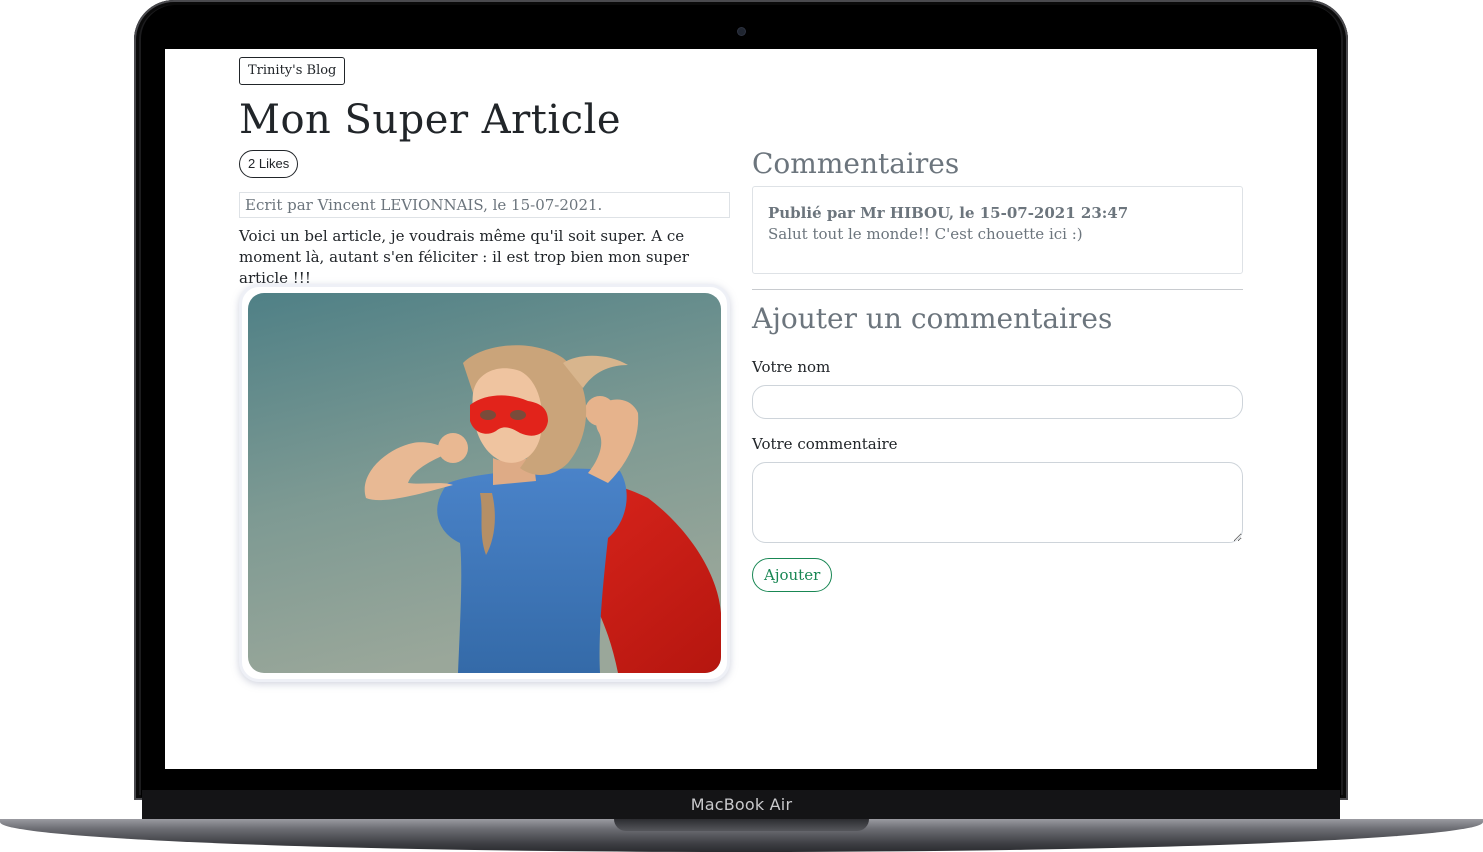 The width and height of the screenshot is (1483, 852). What do you see at coordinates (292, 71) in the screenshot?
I see `navbar-brand-button: Trinity's Blog` at bounding box center [292, 71].